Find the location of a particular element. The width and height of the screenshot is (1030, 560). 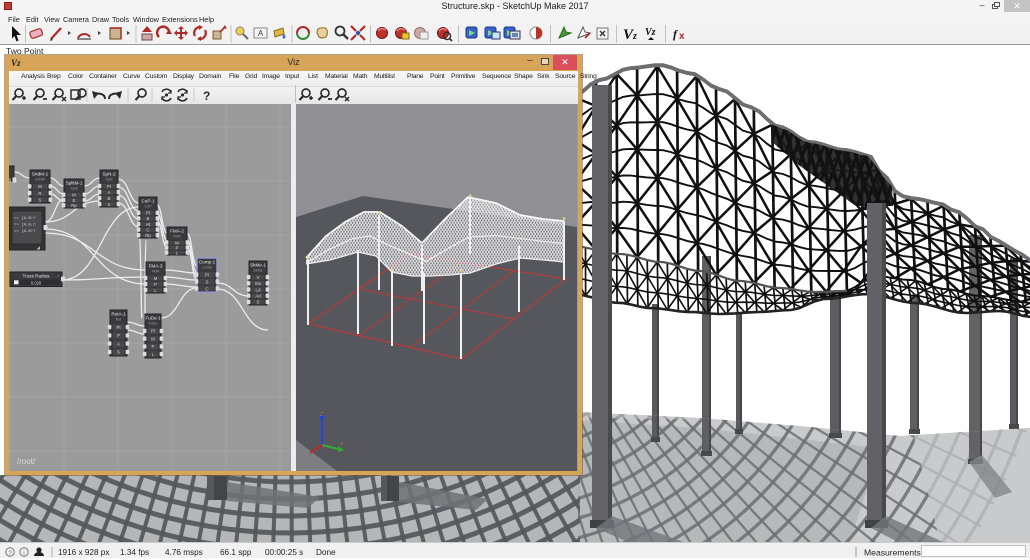

svg-text: FuDe is located at coordinates (153, 324).